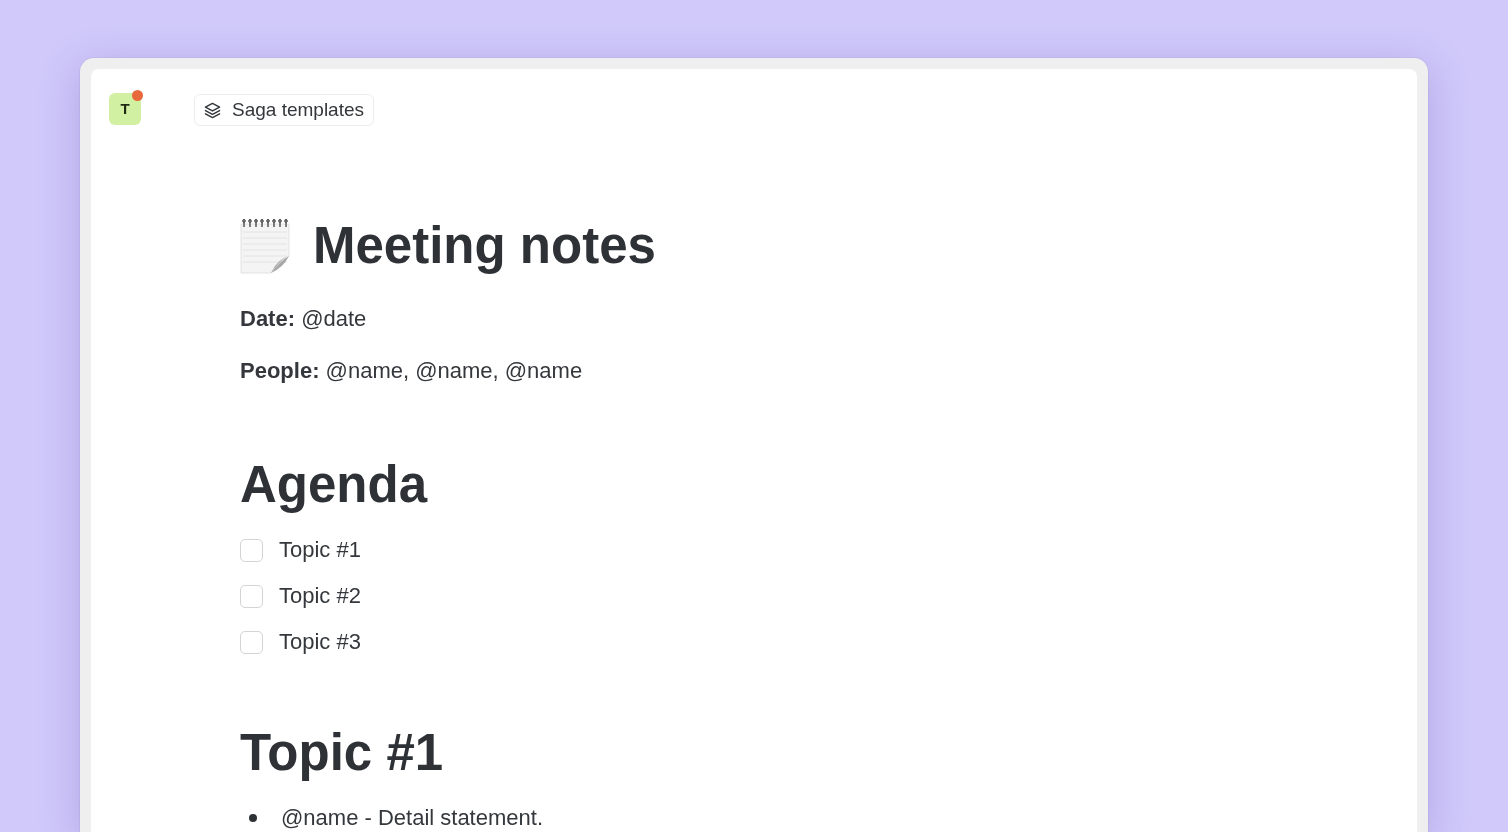 Image resolution: width=1508 pixels, height=832 pixels. Describe the element at coordinates (284, 110) in the screenshot. I see `templates-button: Saga templates` at that location.